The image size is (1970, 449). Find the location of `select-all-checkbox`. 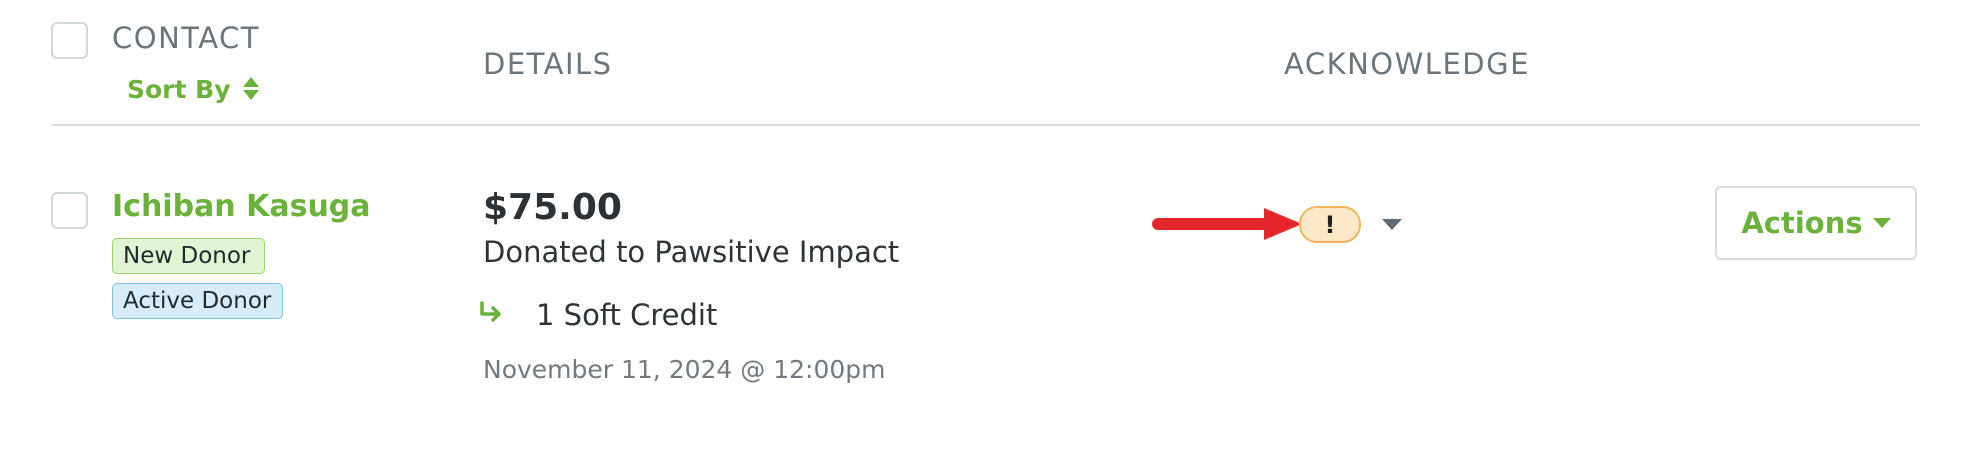

select-all-checkbox is located at coordinates (69, 40).